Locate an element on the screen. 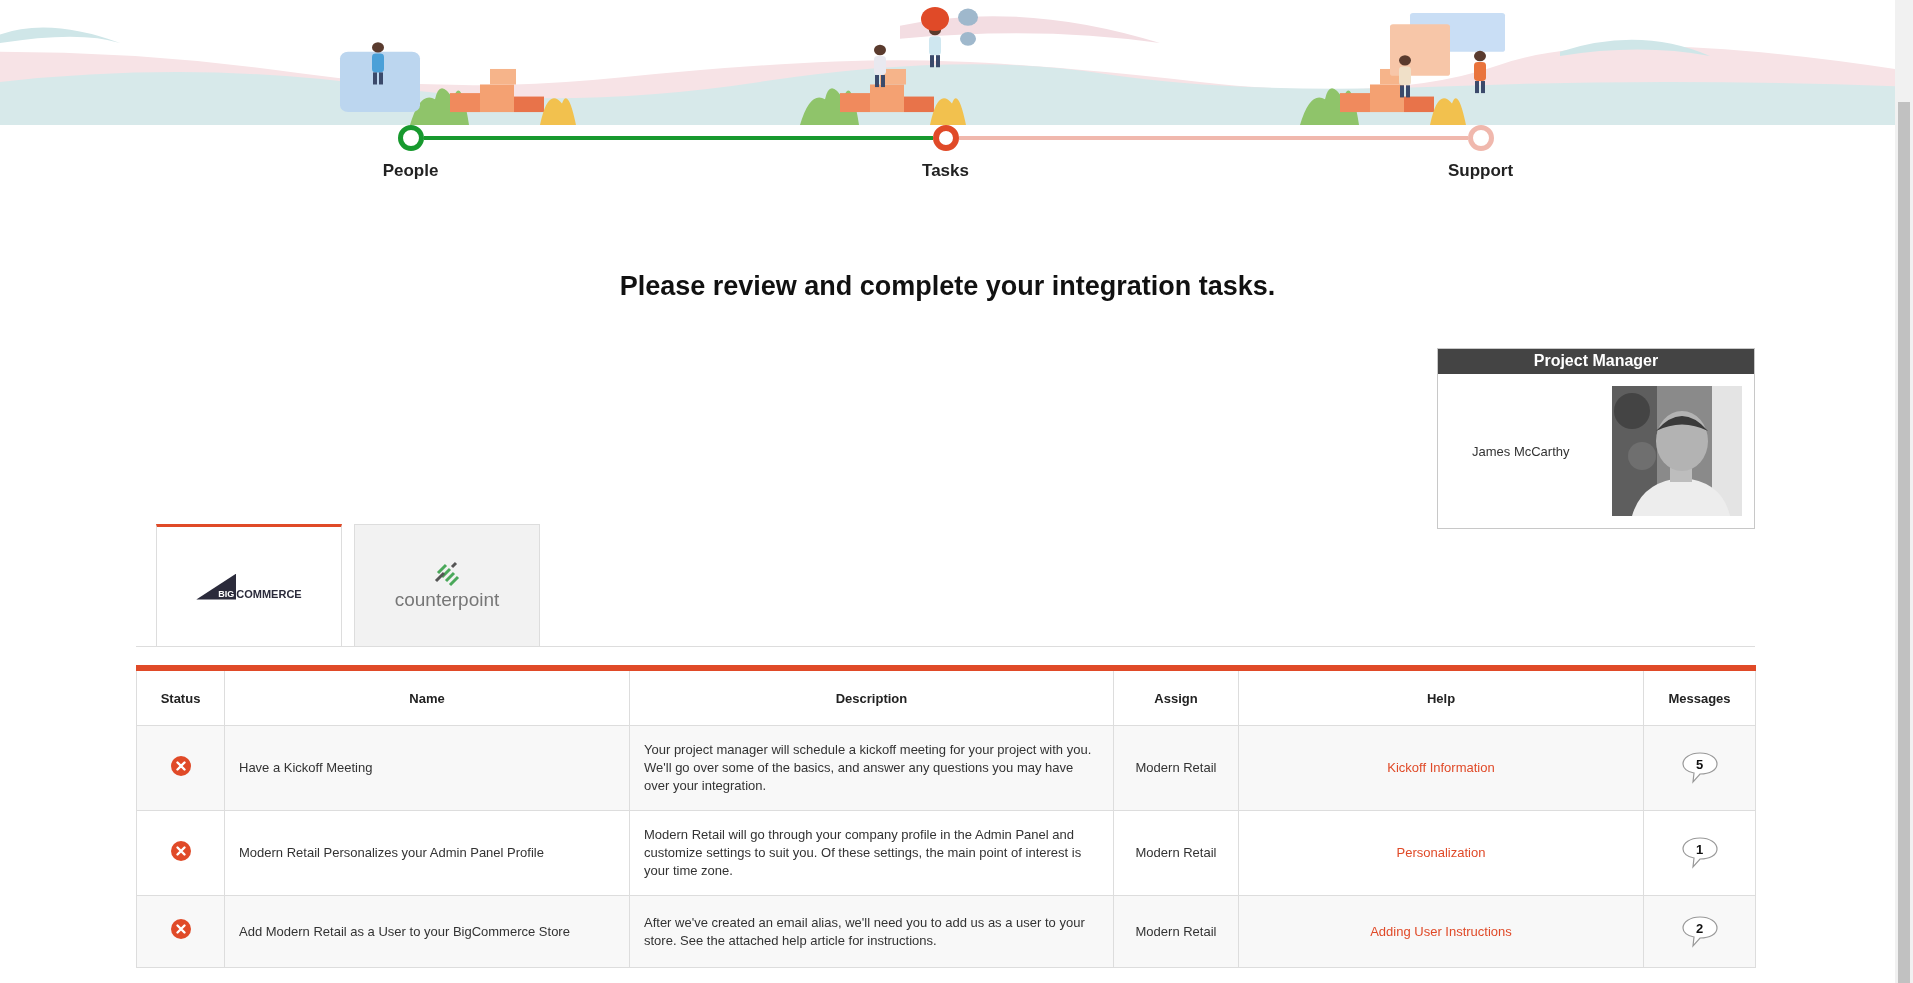  card-title: Project Manager is located at coordinates (1596, 361).